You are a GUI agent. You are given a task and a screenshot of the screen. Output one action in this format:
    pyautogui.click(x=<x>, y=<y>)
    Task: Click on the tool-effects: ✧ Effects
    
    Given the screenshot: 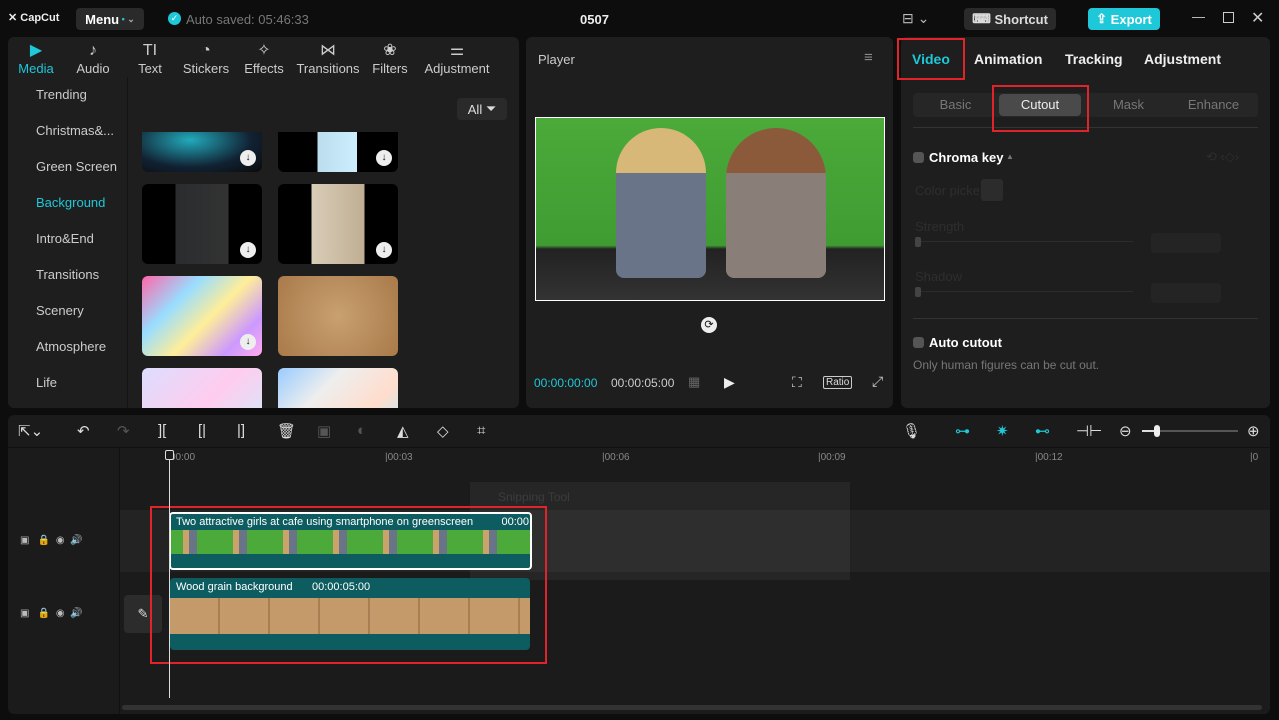 What is the action you would take?
    pyautogui.click(x=264, y=58)
    